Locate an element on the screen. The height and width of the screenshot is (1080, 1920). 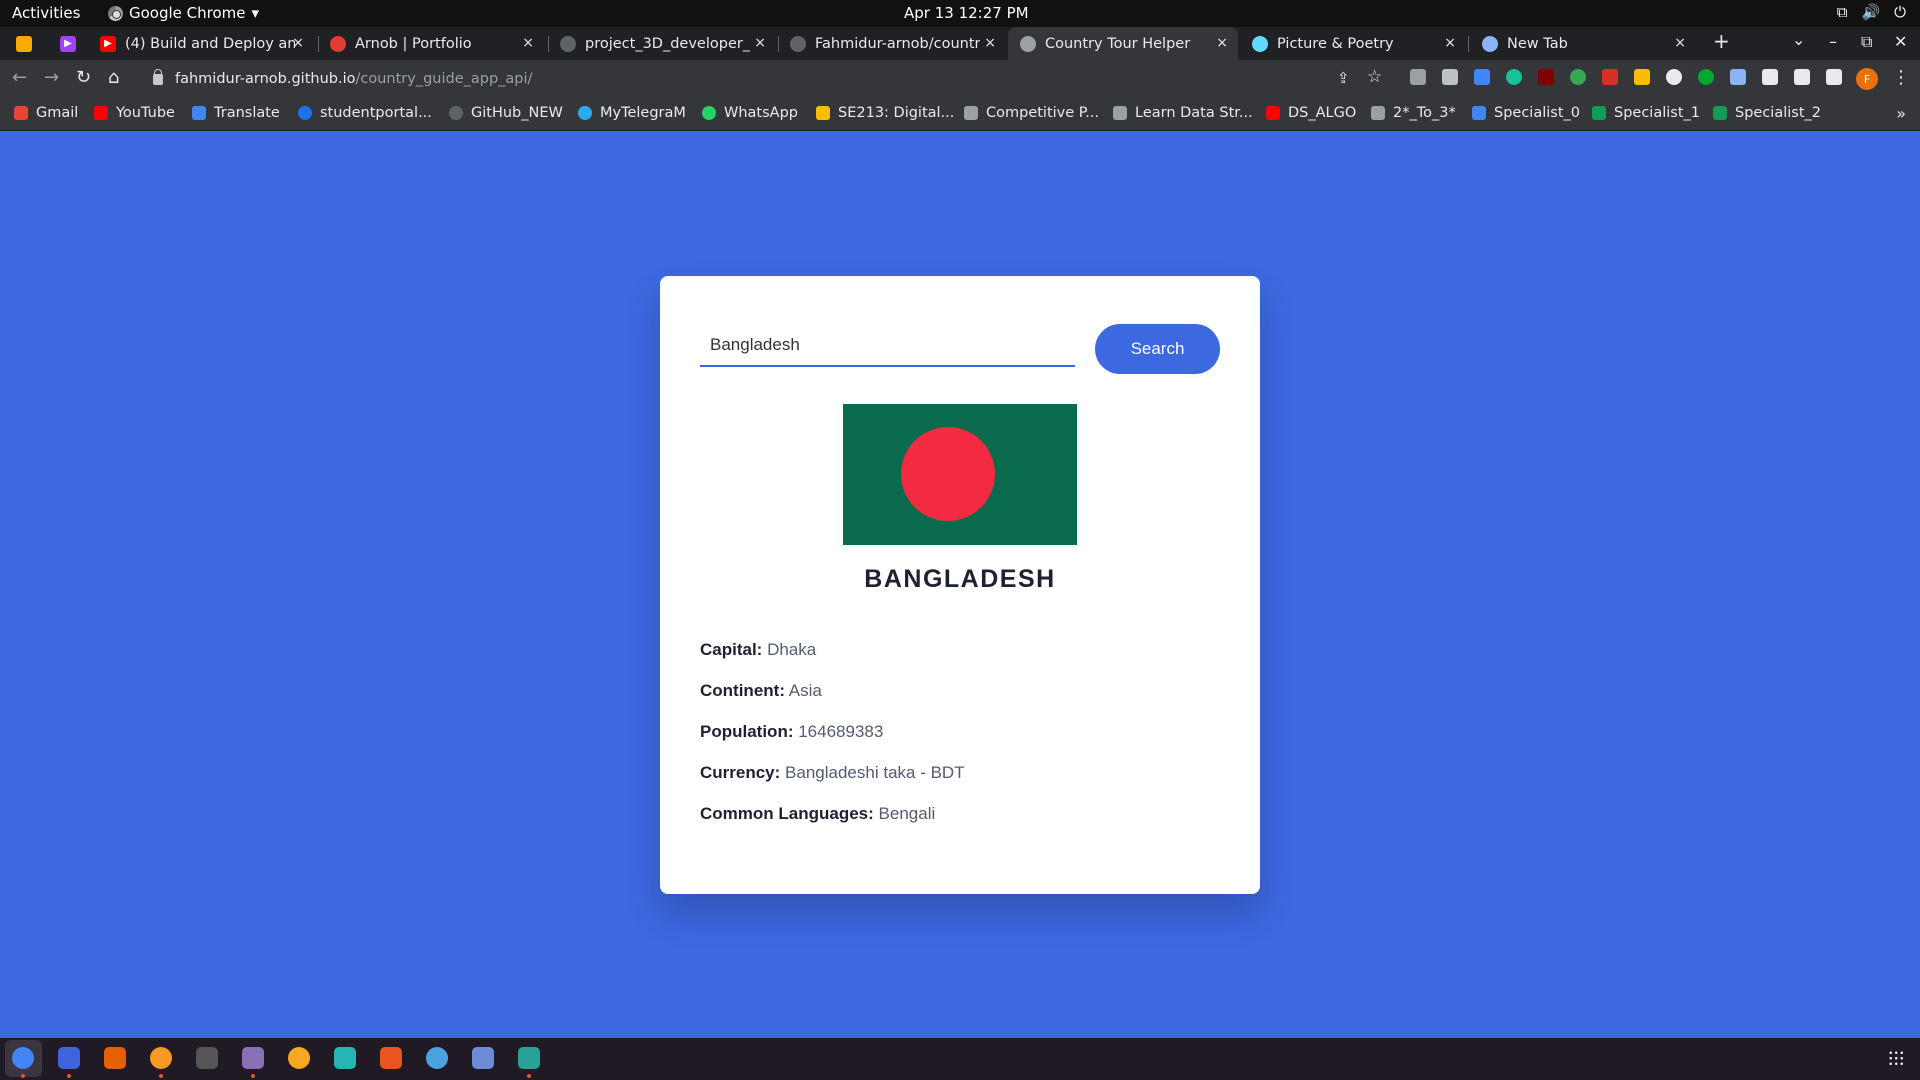
telegram-icon is located at coordinates (585, 113).